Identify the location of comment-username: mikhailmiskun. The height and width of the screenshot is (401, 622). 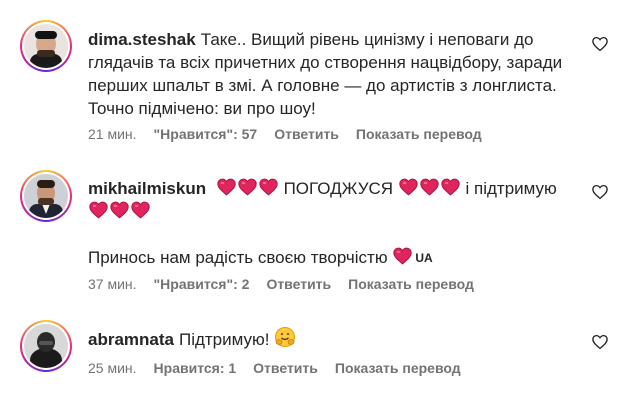
(147, 188).